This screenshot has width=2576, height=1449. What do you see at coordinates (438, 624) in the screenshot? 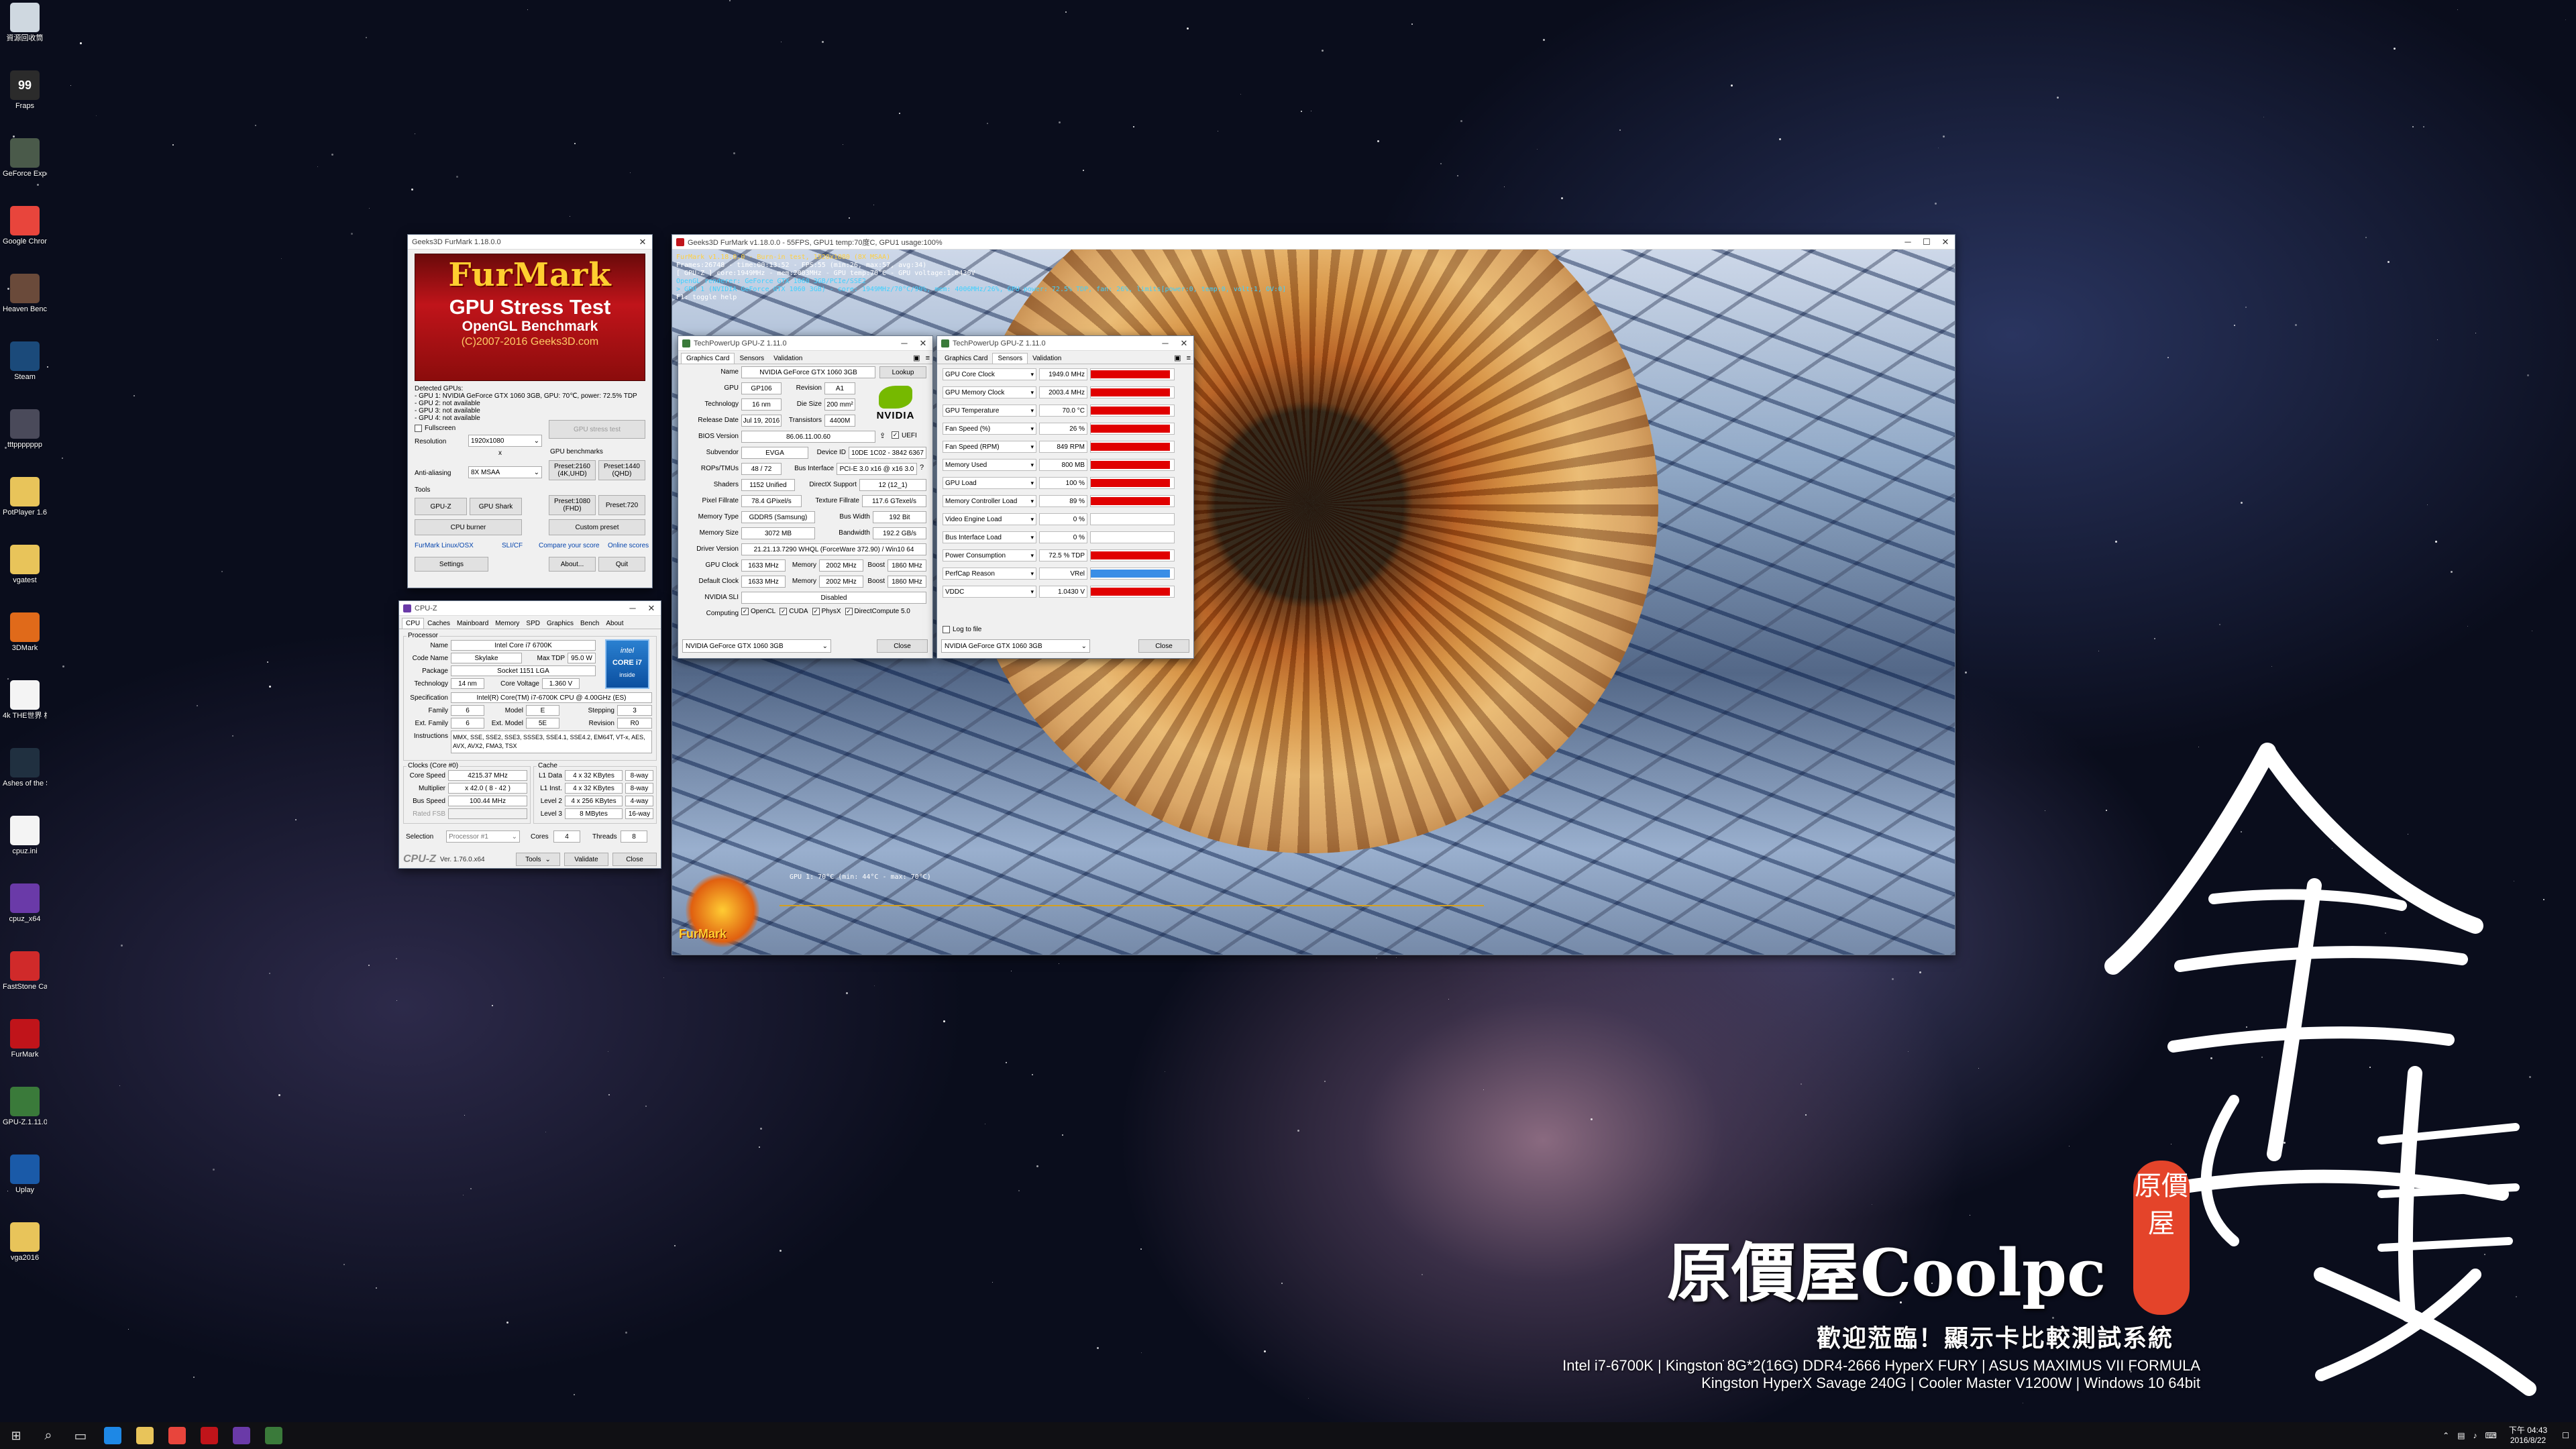
I see `tab-caches: Caches` at bounding box center [438, 624].